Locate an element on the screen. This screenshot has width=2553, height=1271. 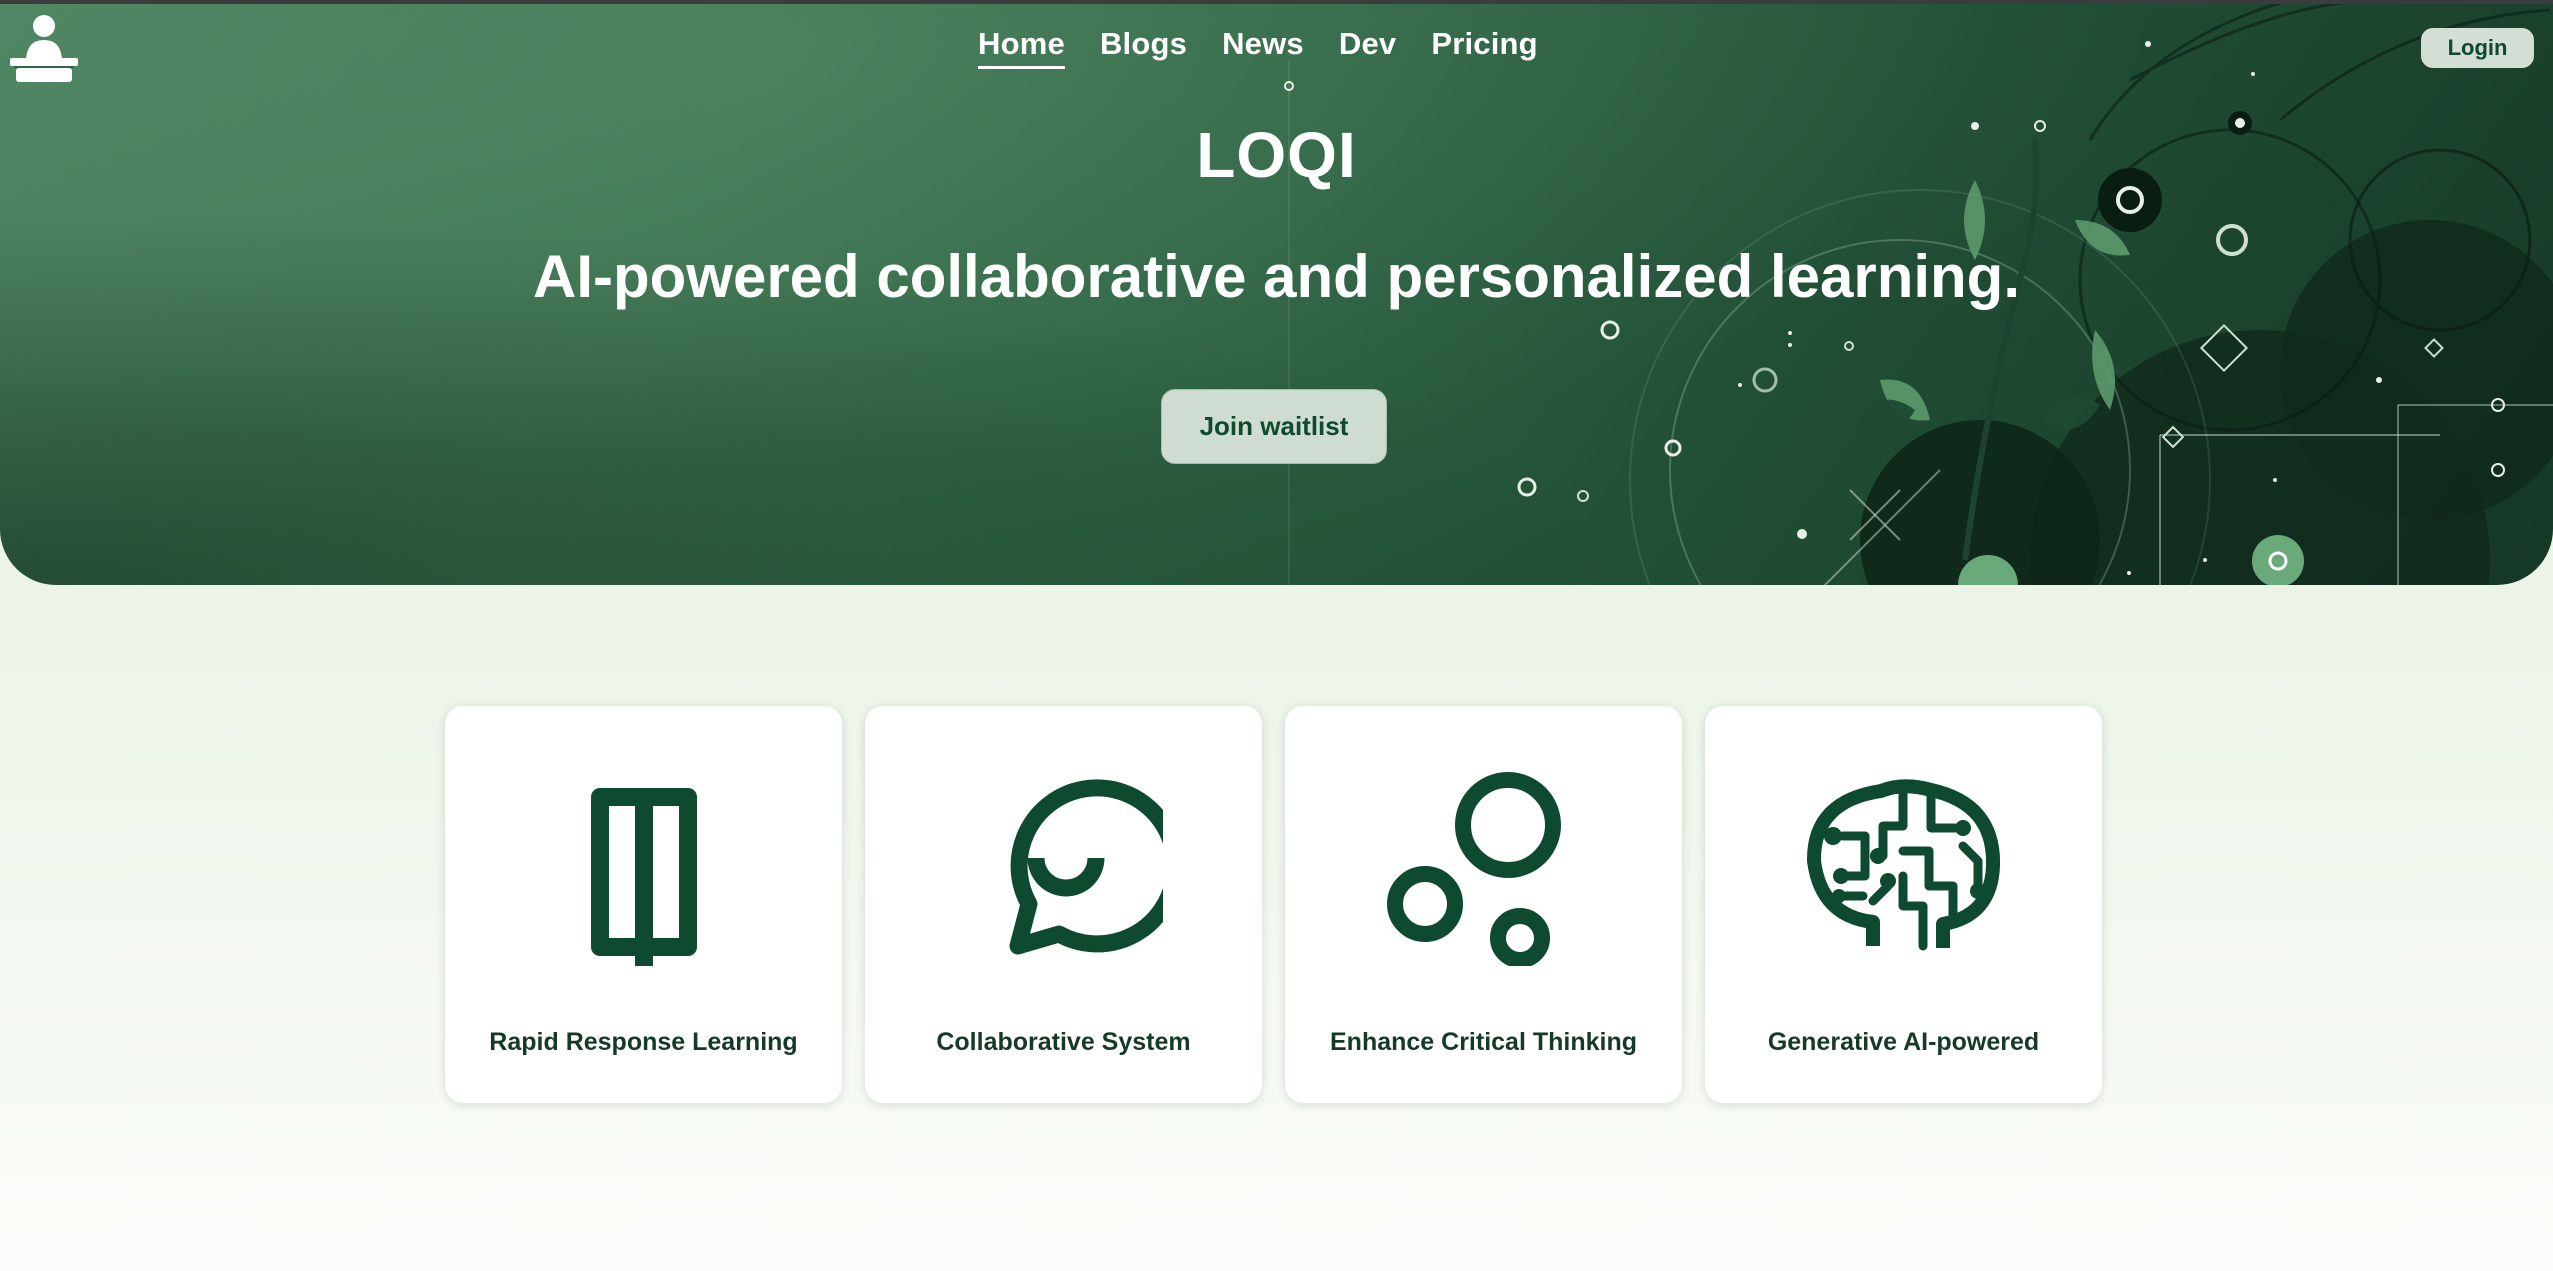
feature-card-critical-thinking: Enhance Critical Thinking is located at coordinates (1483, 904).